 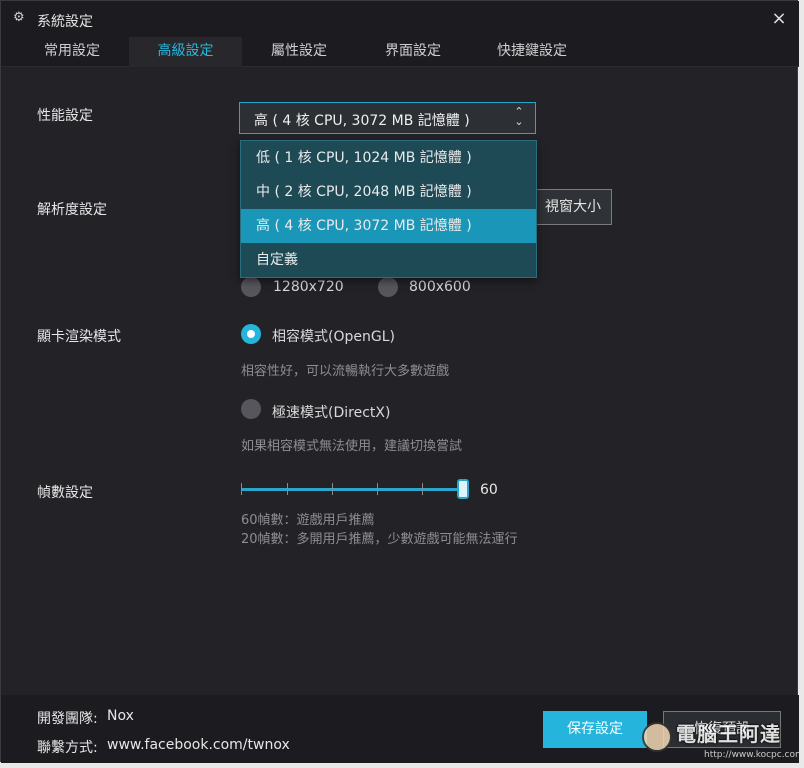 What do you see at coordinates (67, 748) in the screenshot?
I see `contact-label: 聯繫方式:` at bounding box center [67, 748].